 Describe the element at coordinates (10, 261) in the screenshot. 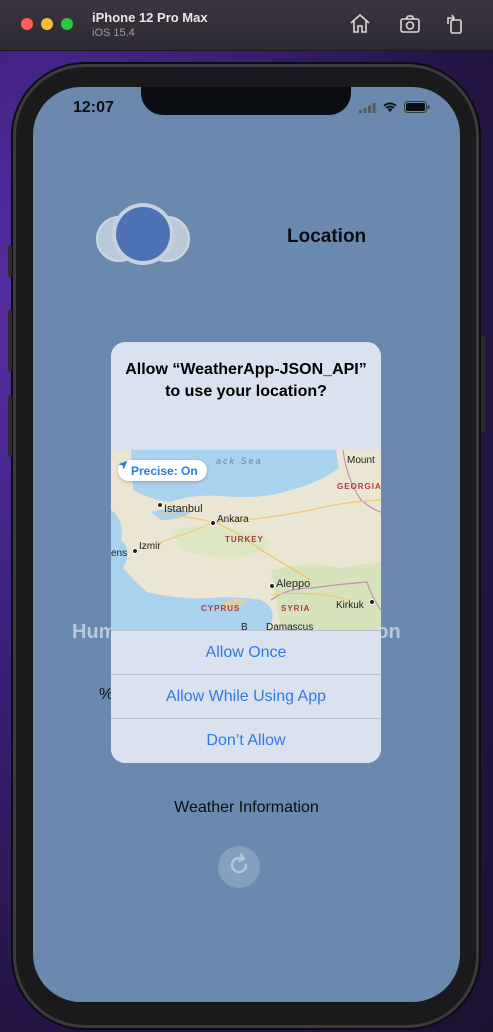

I see `mute-switch` at that location.